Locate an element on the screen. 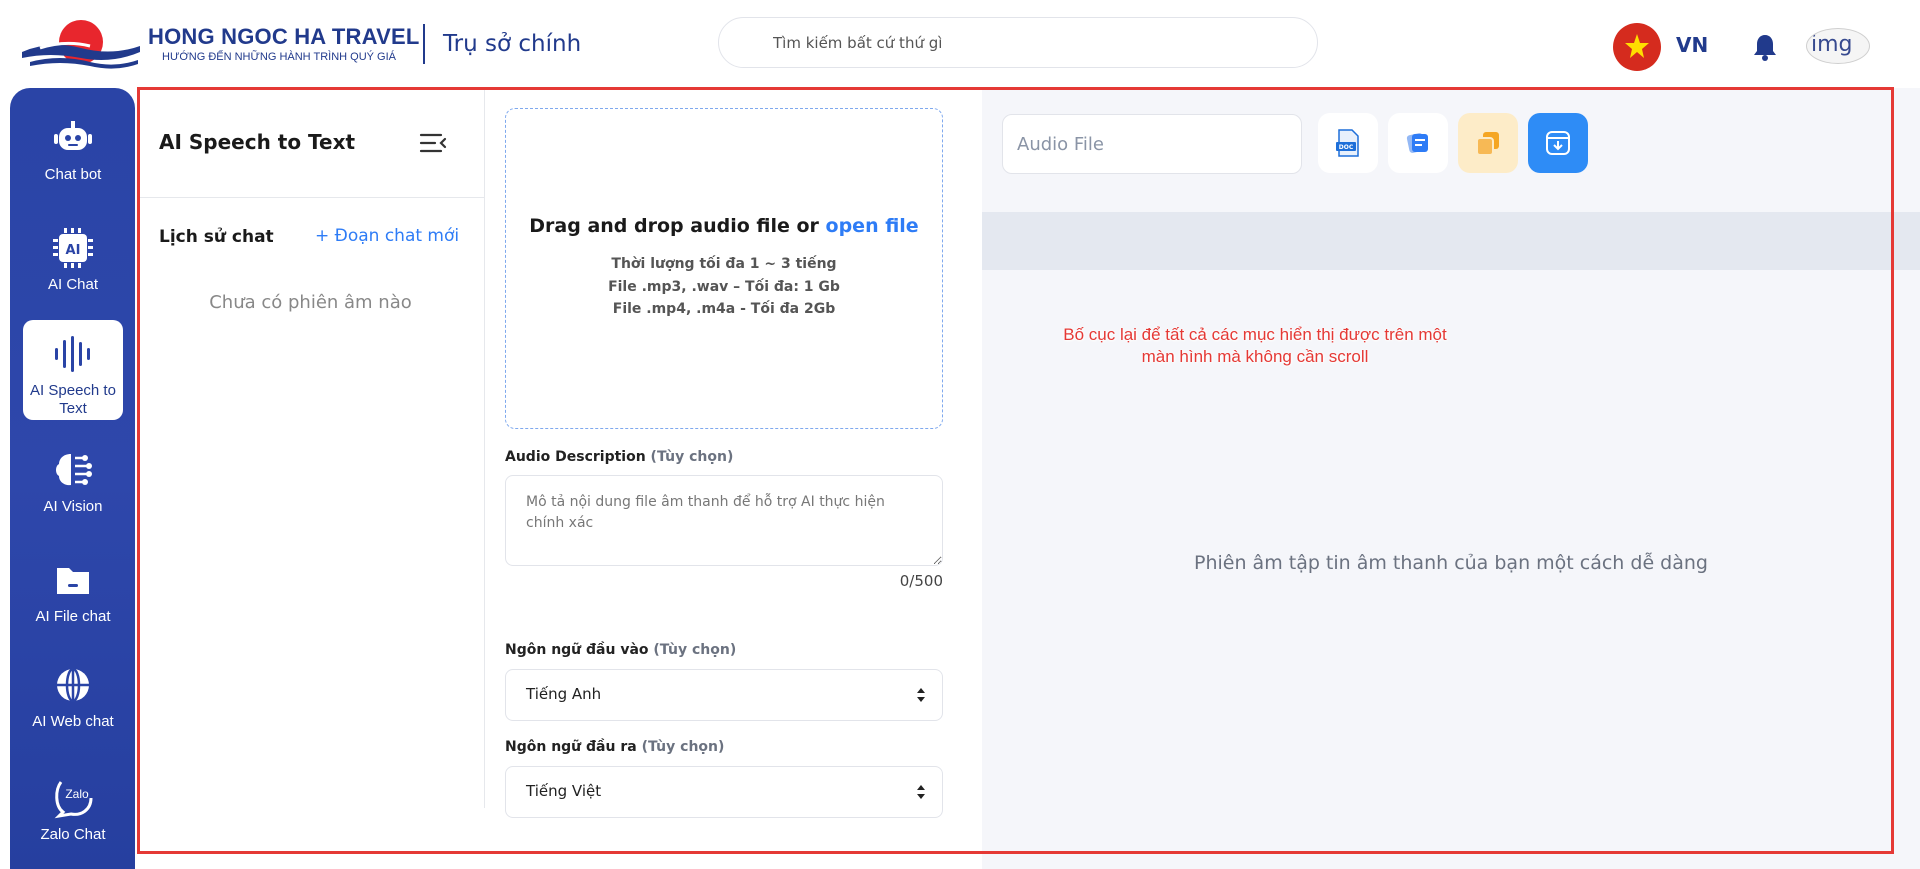 This screenshot has width=1920, height=869. nav-label: AI Chat is located at coordinates (73, 284).